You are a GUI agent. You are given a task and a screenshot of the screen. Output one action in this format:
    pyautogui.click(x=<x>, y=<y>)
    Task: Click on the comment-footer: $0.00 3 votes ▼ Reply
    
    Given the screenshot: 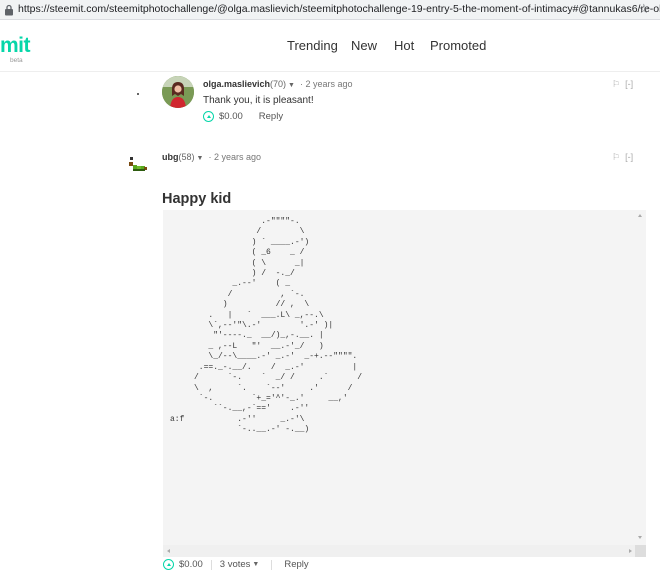 What is the action you would take?
    pyautogui.click(x=236, y=564)
    